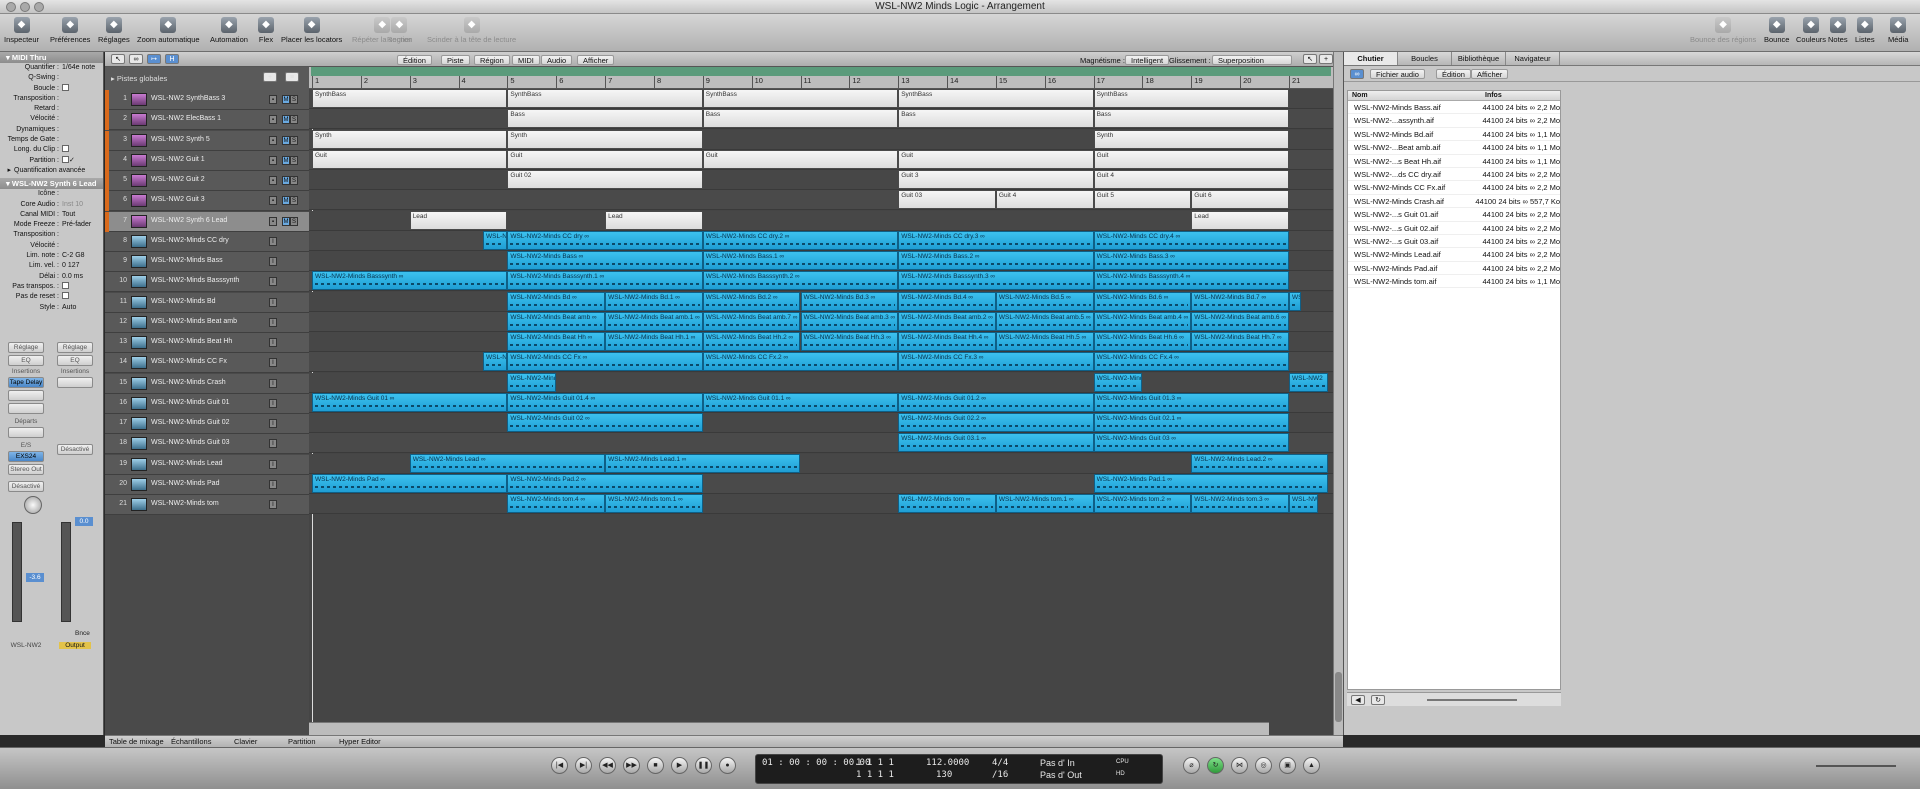 This screenshot has width=1920, height=789. What do you see at coordinates (1898, 30) in the screenshot?
I see `toolbar-media-button: ◆ Média` at bounding box center [1898, 30].